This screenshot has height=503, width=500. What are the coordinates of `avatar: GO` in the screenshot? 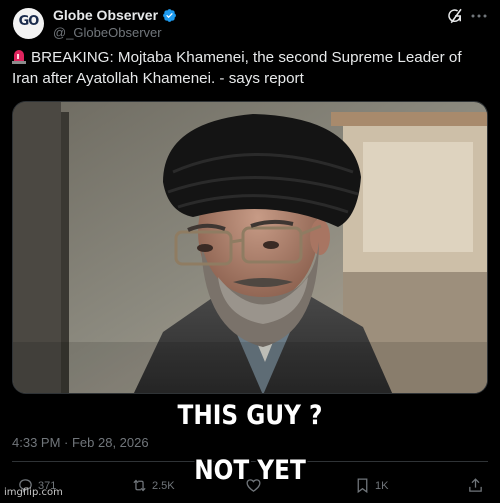 It's located at (28, 23).